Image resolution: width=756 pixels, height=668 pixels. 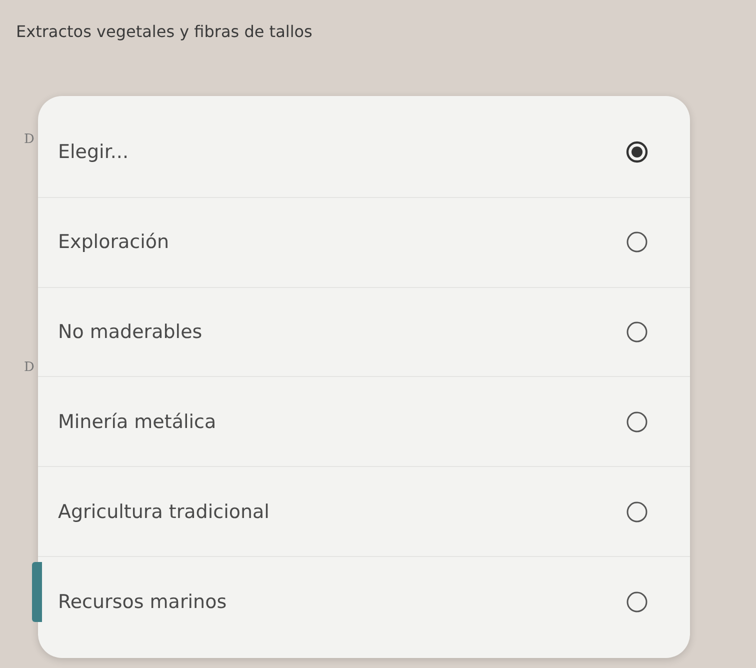 I want to click on option-item: Agricultura tradicional, so click(x=364, y=512).